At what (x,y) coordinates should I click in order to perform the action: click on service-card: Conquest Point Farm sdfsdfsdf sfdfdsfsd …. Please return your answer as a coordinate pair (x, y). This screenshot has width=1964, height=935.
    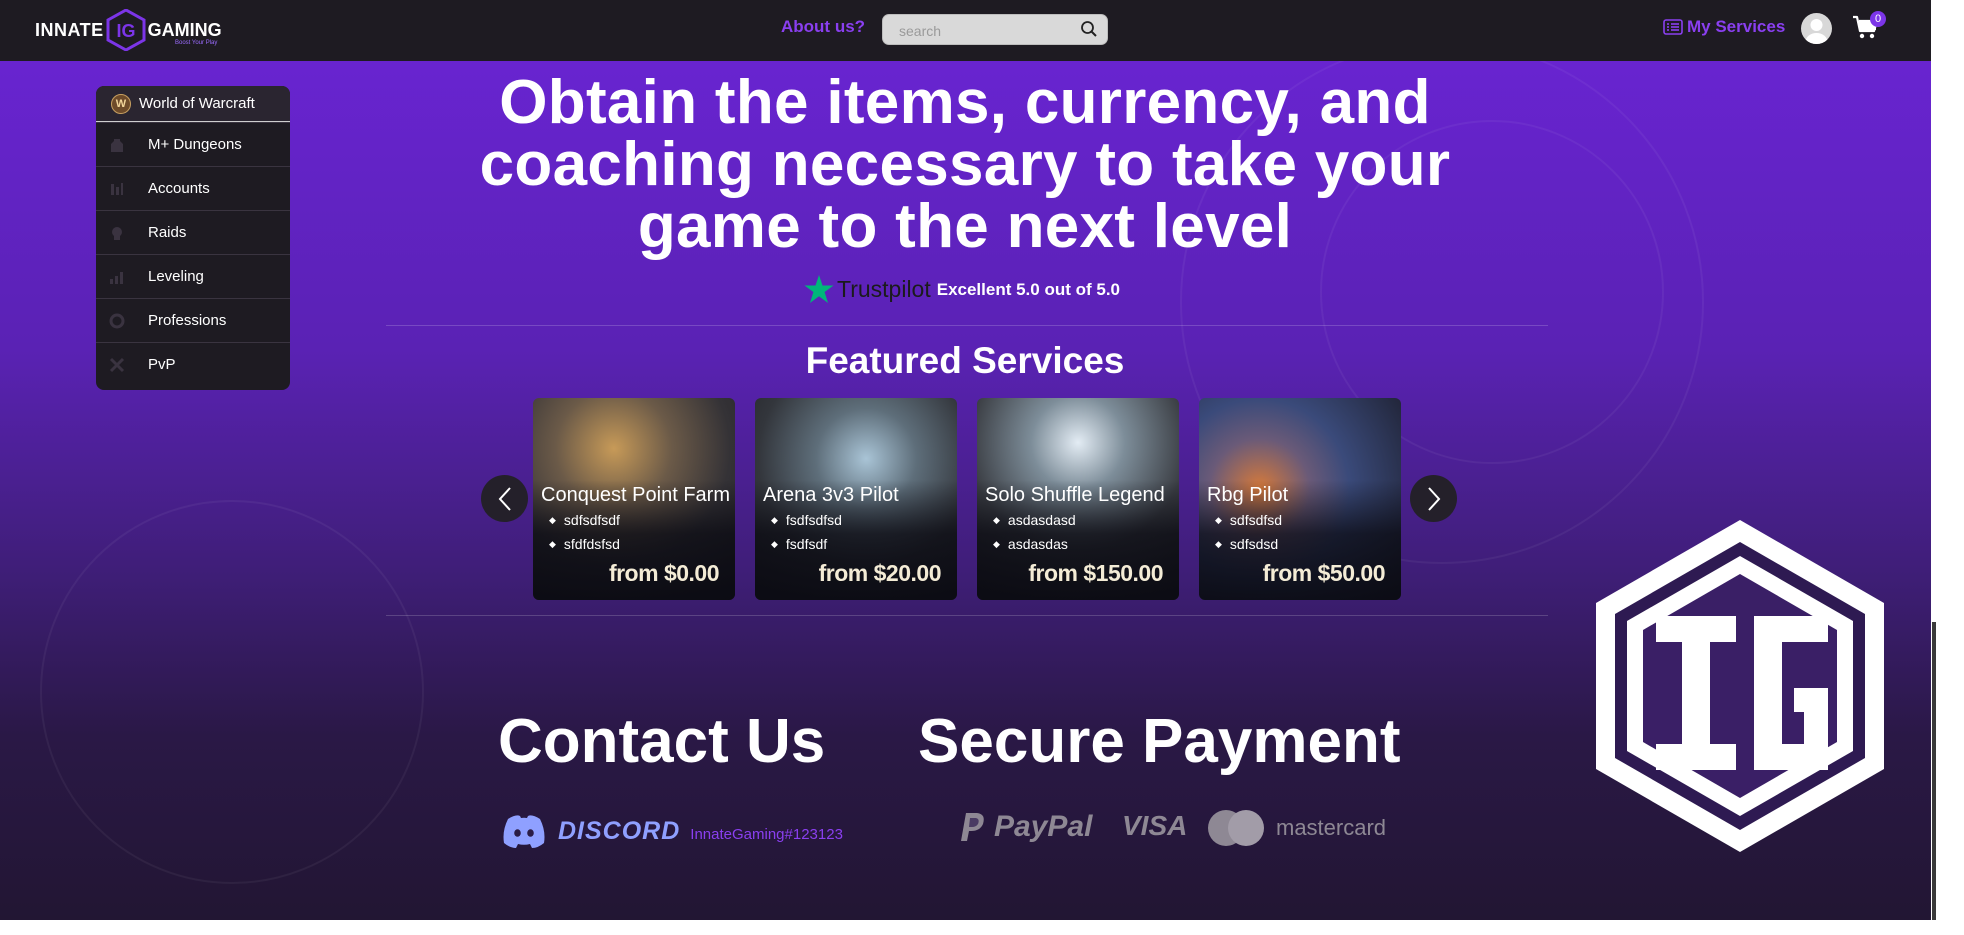
    Looking at the image, I should click on (634, 499).